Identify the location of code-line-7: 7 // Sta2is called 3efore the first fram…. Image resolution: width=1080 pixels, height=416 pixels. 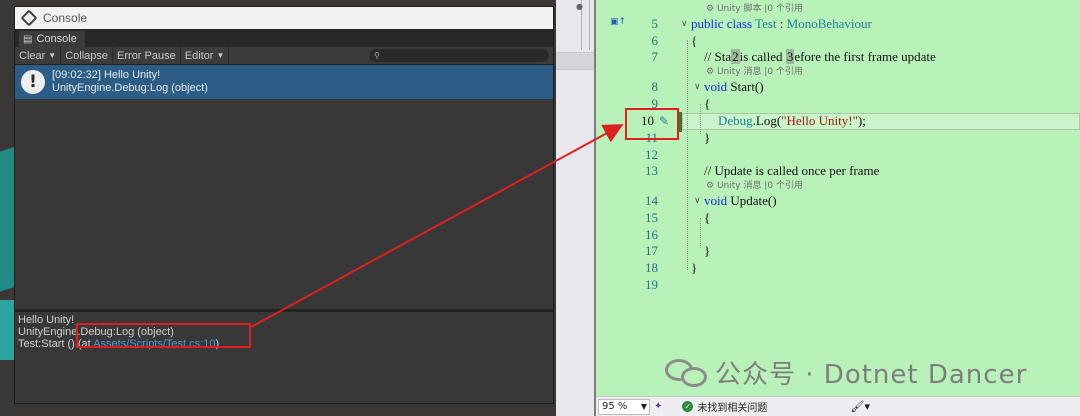
(793, 56).